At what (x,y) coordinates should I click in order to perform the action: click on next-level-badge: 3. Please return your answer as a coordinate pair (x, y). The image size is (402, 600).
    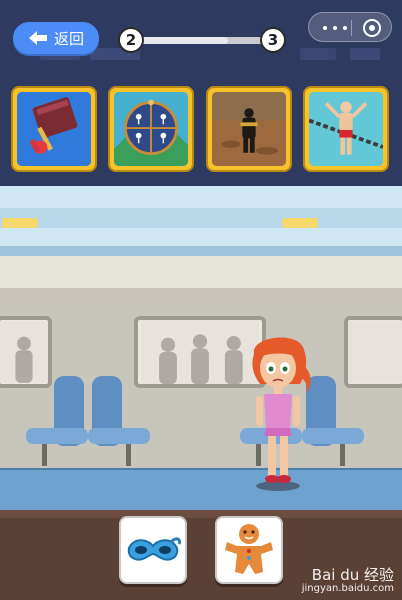
    Looking at the image, I should click on (273, 40).